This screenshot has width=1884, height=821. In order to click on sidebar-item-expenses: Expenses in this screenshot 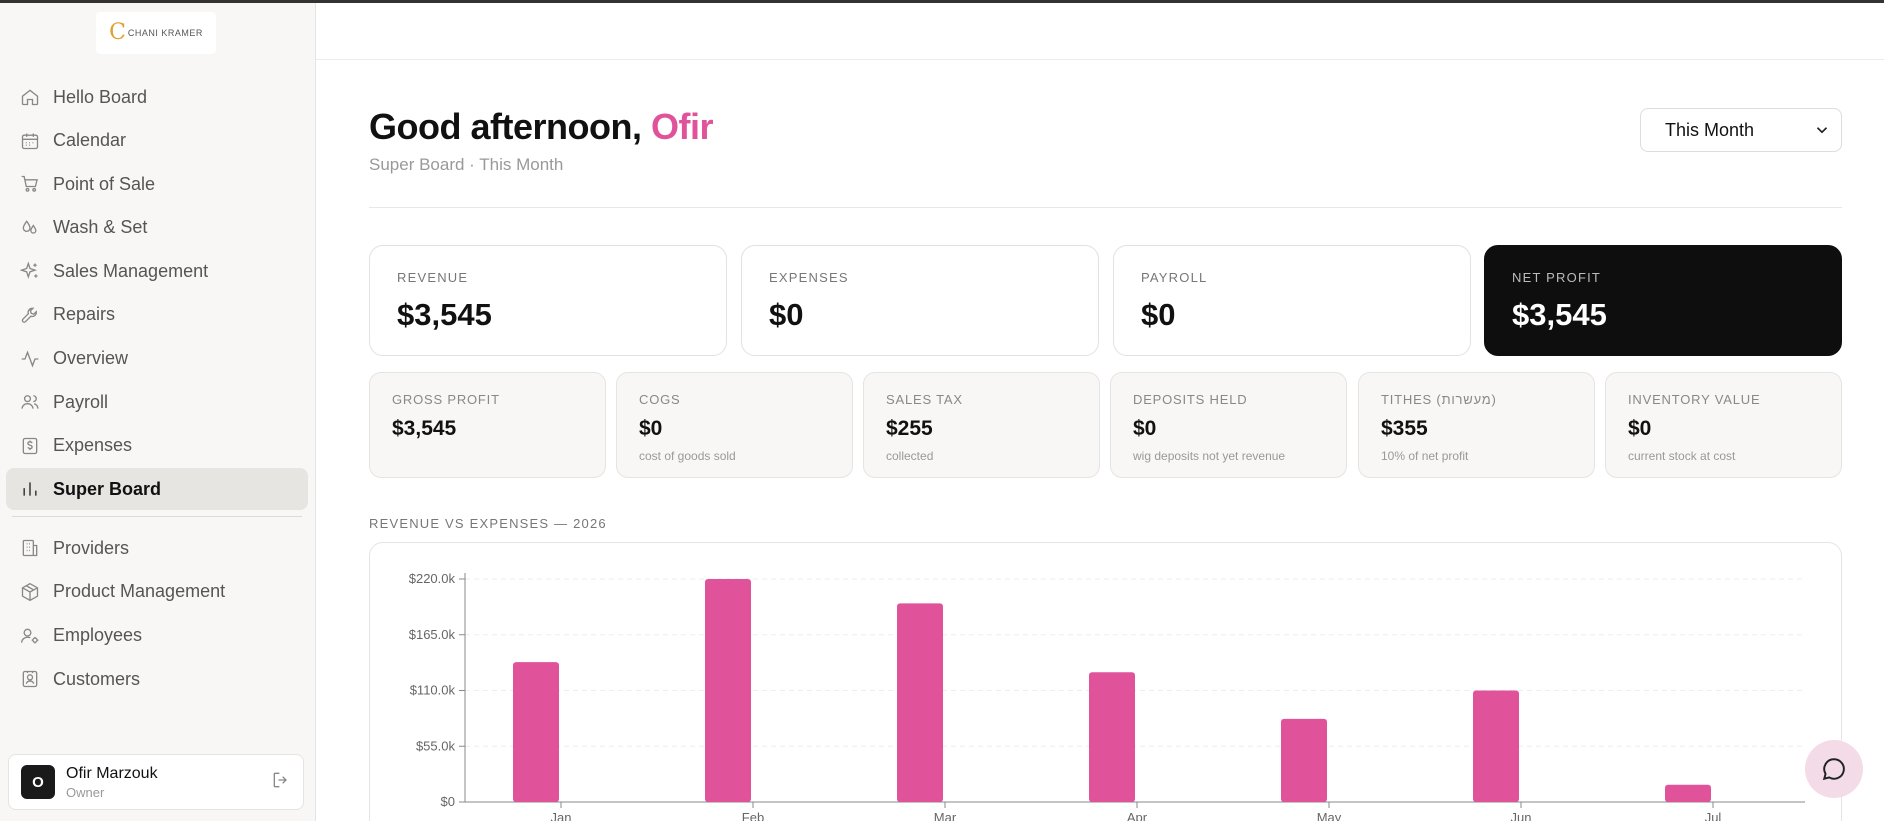, I will do `click(157, 446)`.